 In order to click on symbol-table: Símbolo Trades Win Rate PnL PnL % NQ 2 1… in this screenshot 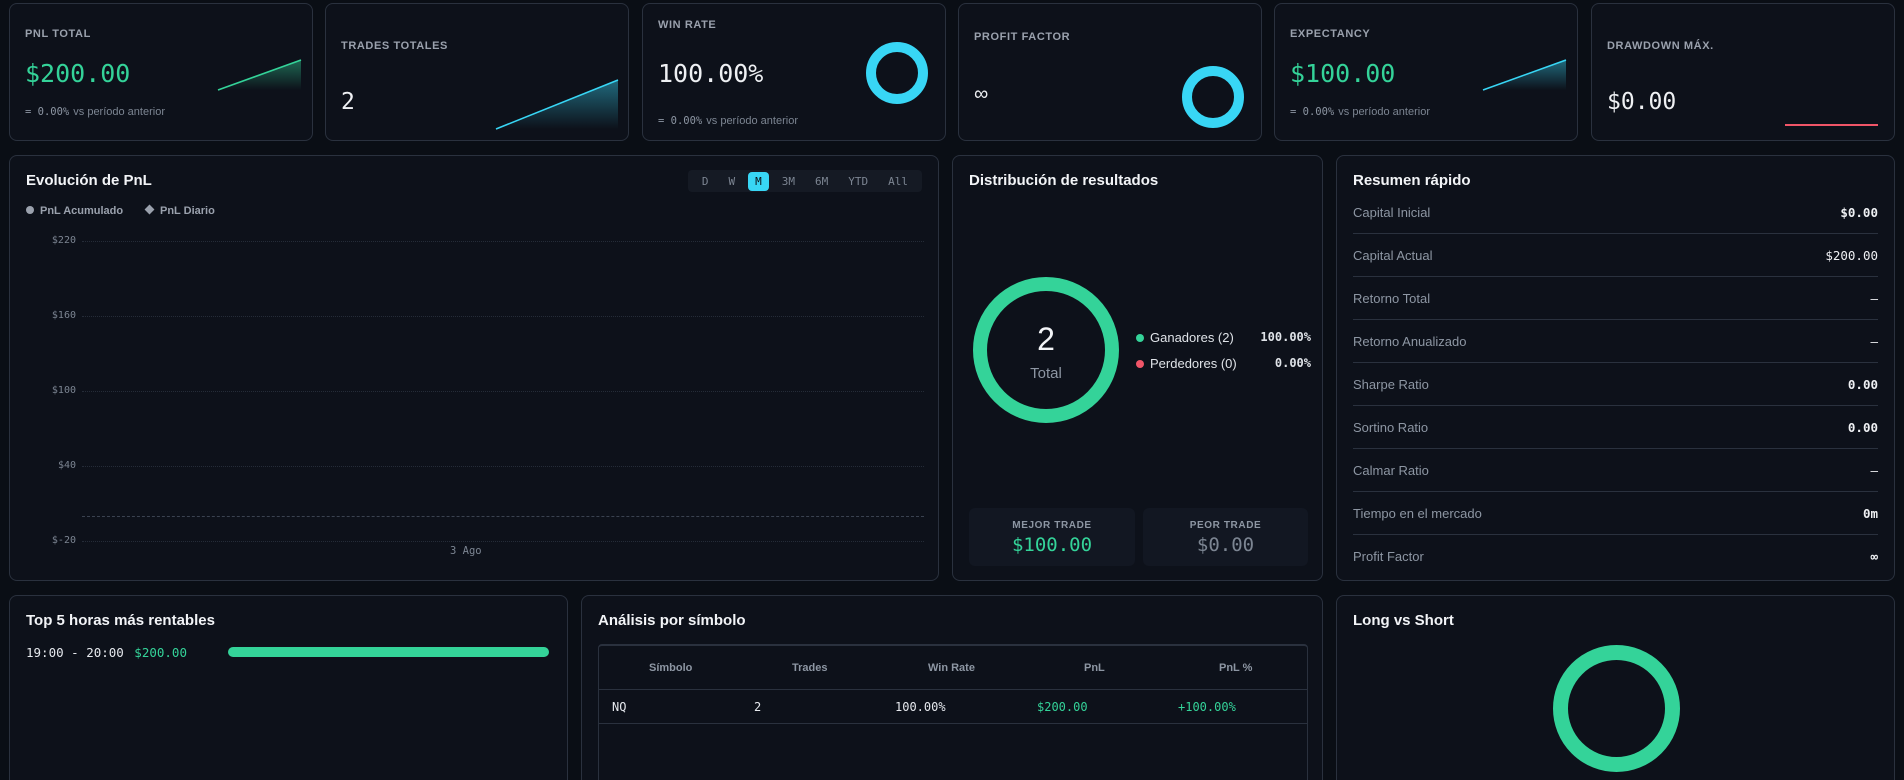, I will do `click(953, 712)`.